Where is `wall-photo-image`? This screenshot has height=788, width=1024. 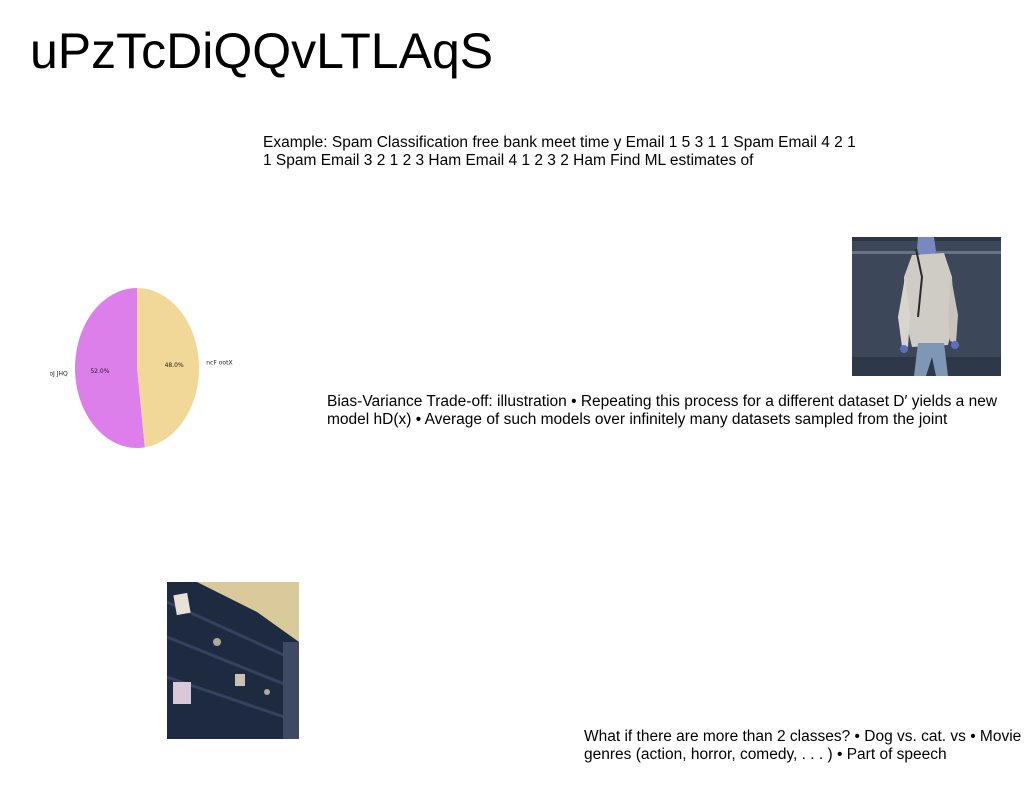
wall-photo-image is located at coordinates (233, 660).